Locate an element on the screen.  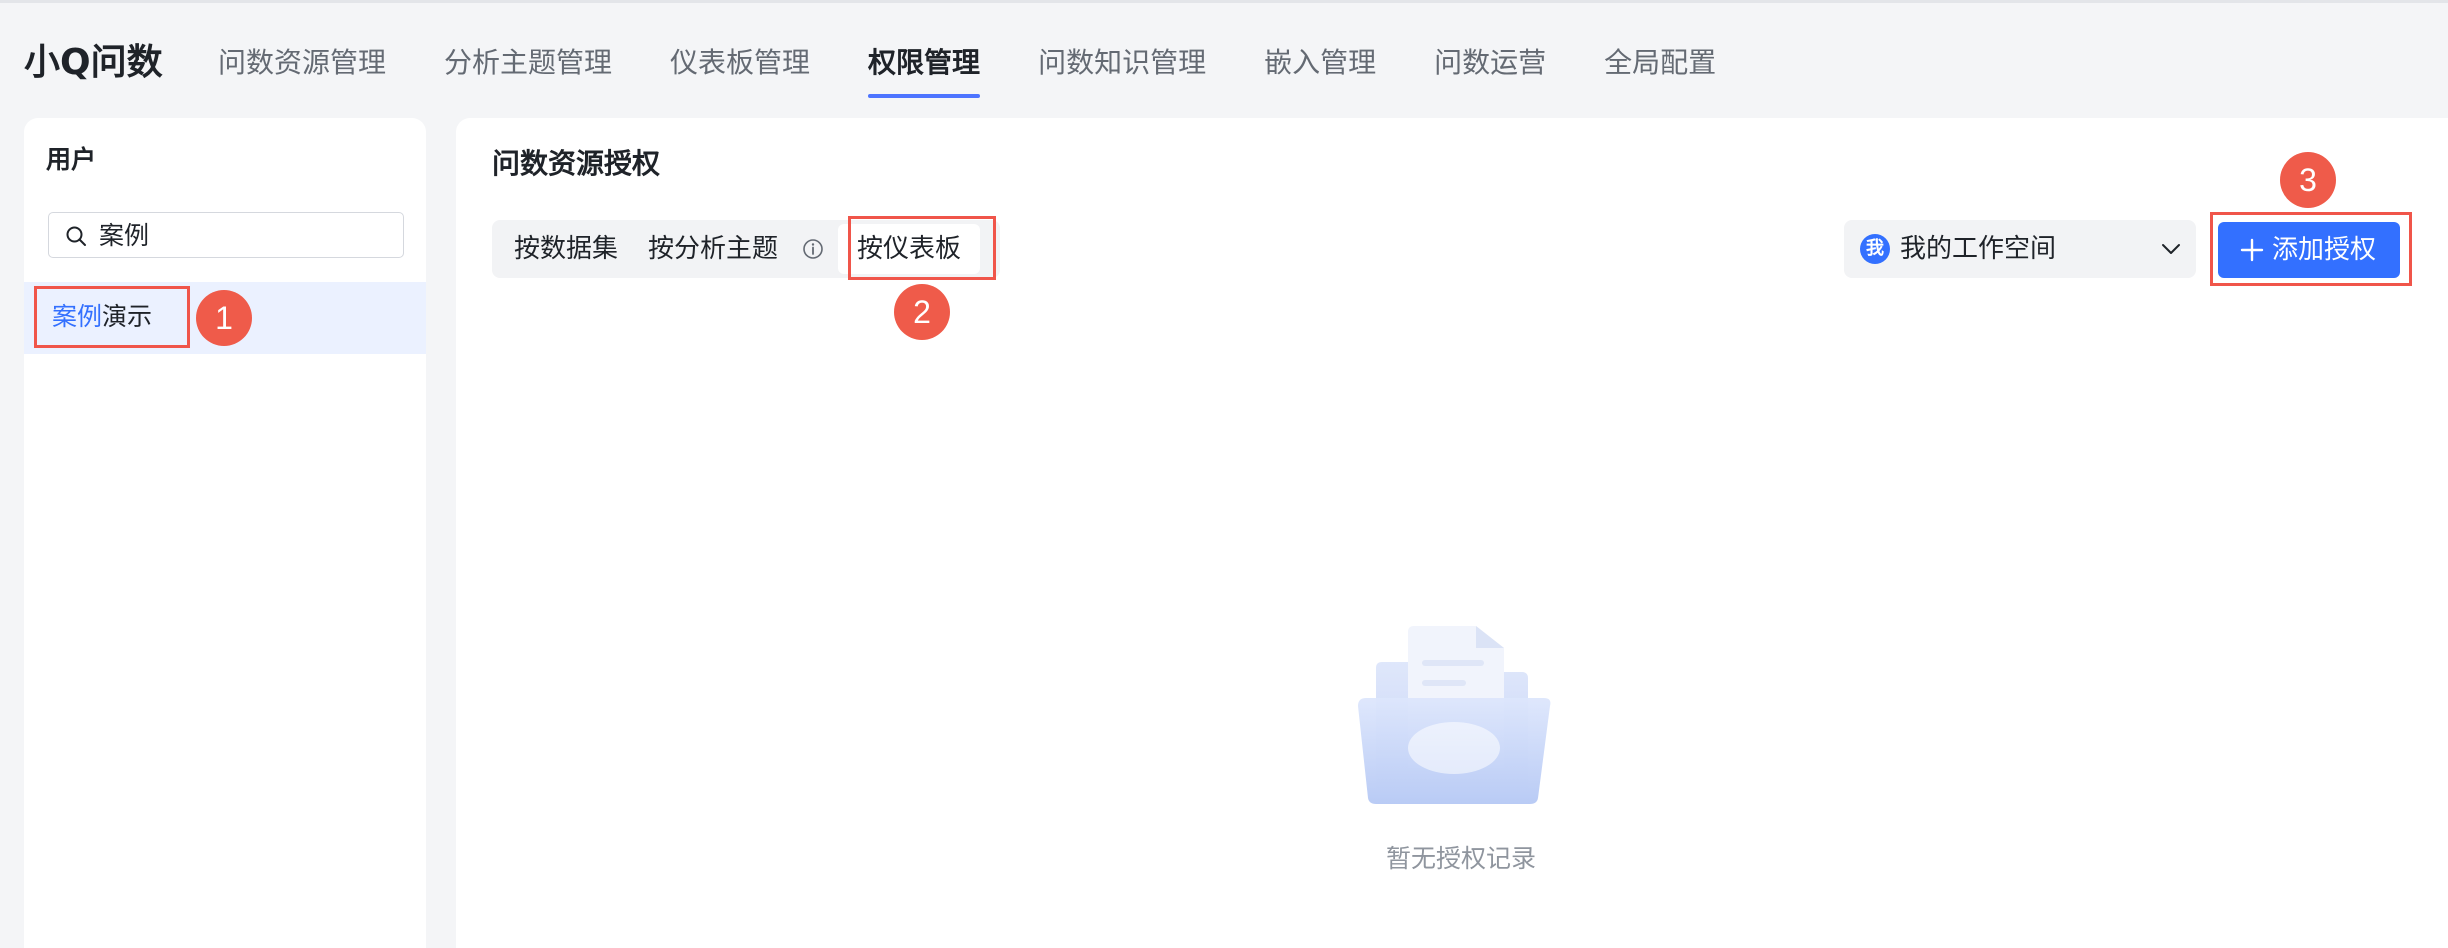
workspace-label: 我的工作空间 is located at coordinates (1978, 249).